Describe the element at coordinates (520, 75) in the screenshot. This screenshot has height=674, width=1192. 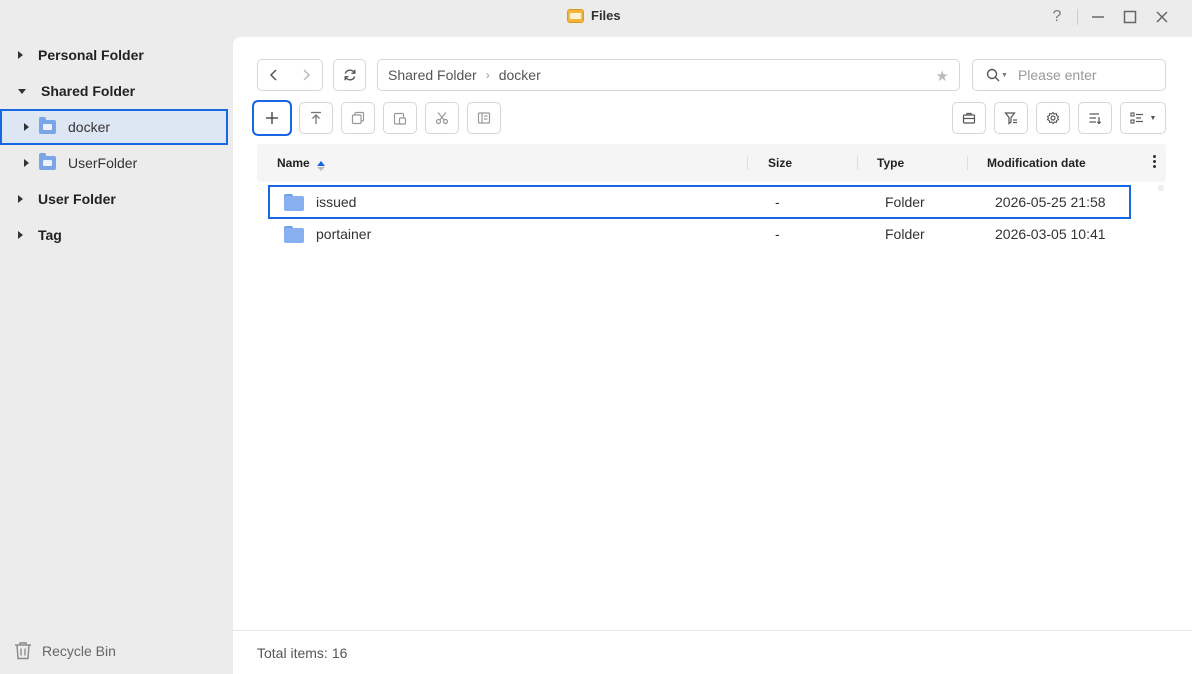
I see `breadcrumb-docker: docker` at that location.